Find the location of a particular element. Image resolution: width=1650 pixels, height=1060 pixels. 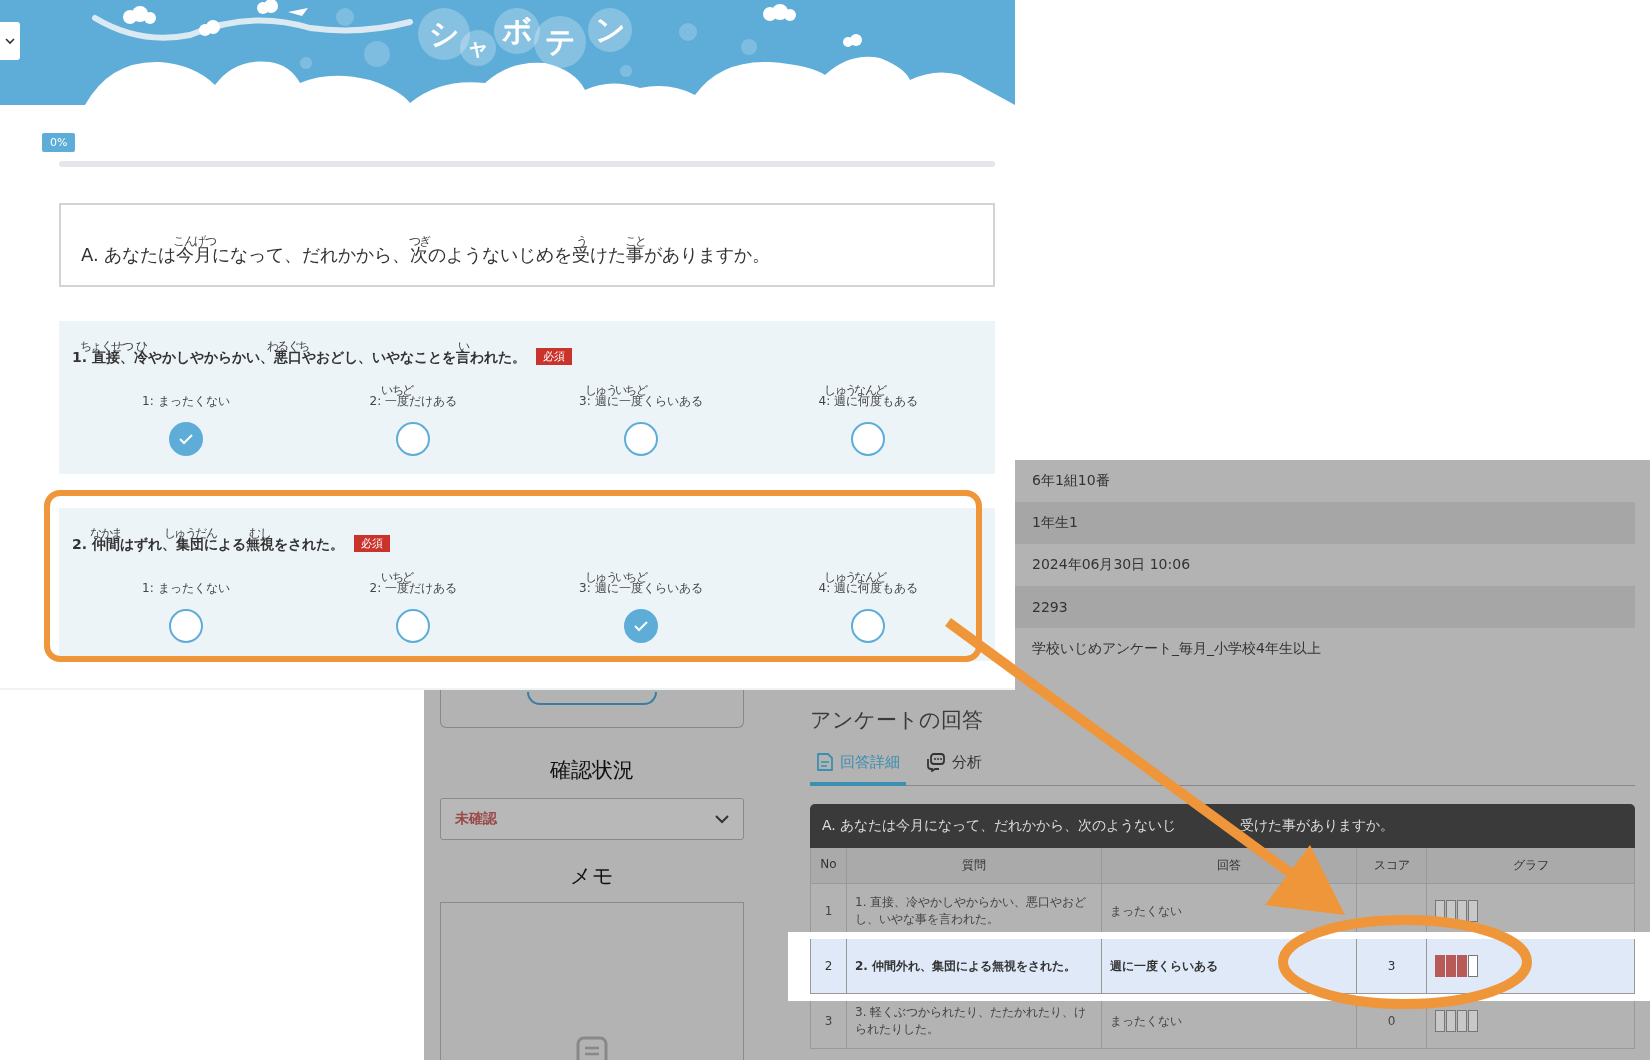

table-title: 受けた事がありますか。 is located at coordinates (1317, 826).